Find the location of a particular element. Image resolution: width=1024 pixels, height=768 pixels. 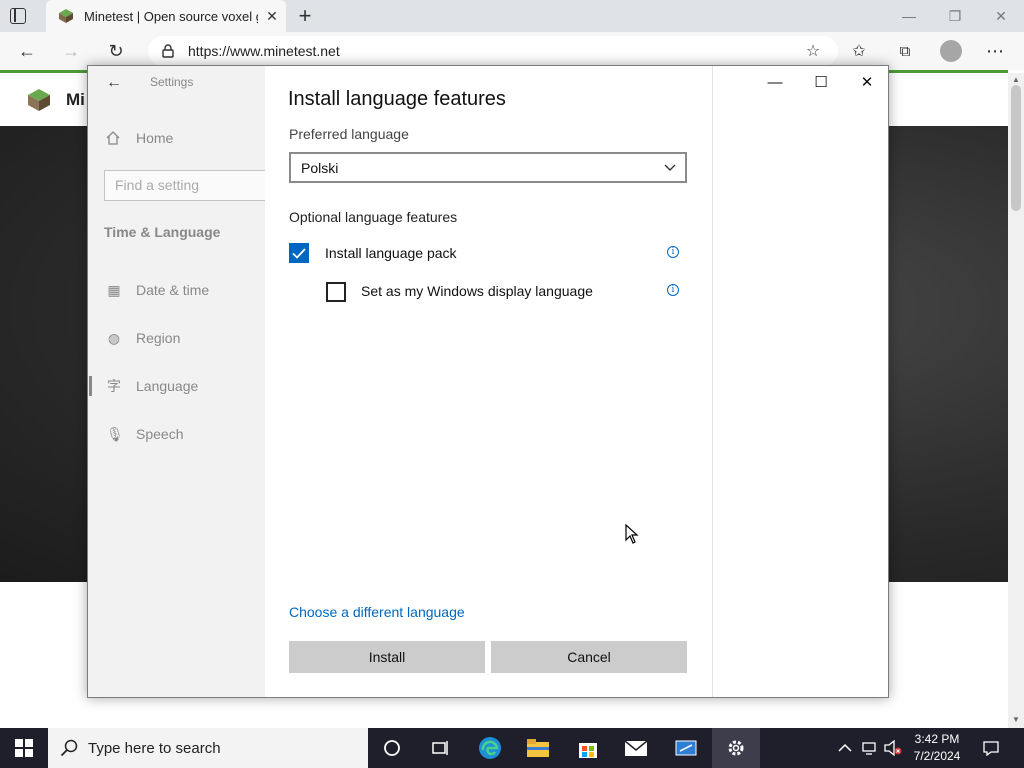

browser-tab: Minetest | Open source voxel ga ✕ is located at coordinates (166, 16).